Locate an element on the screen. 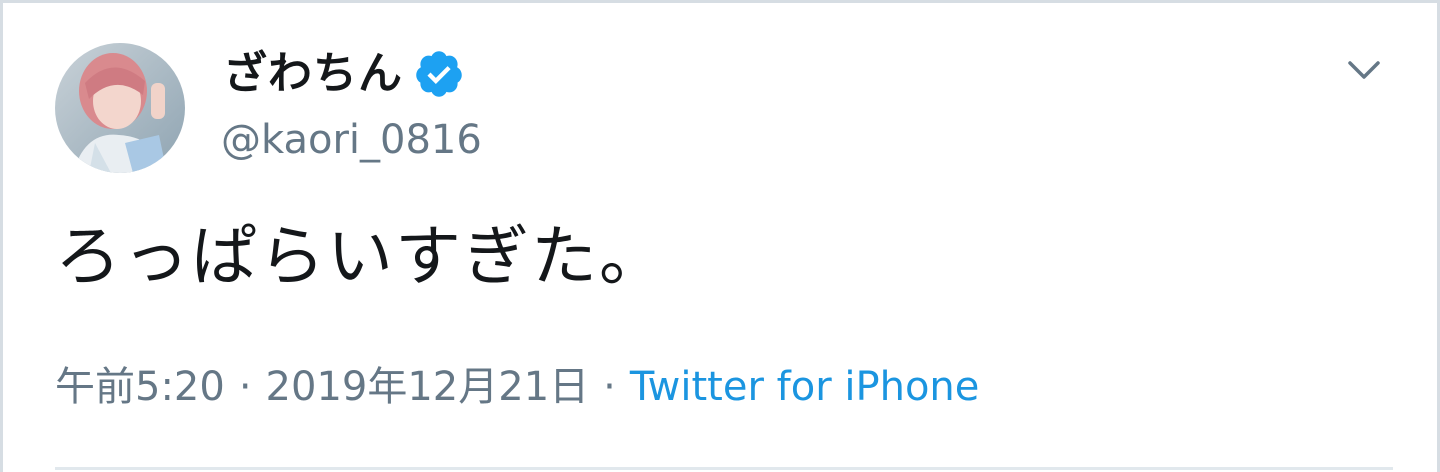  verified-badge-icon is located at coordinates (439, 74).